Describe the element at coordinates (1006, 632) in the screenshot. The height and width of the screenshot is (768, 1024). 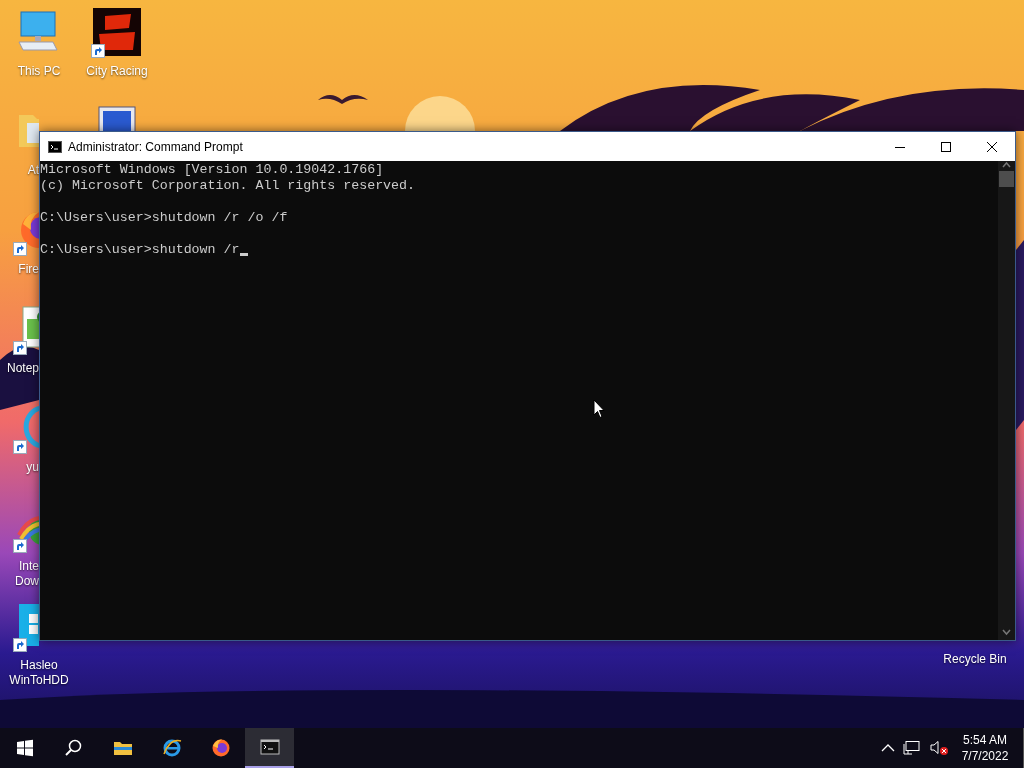
I see `scroll-down-icon` at that location.